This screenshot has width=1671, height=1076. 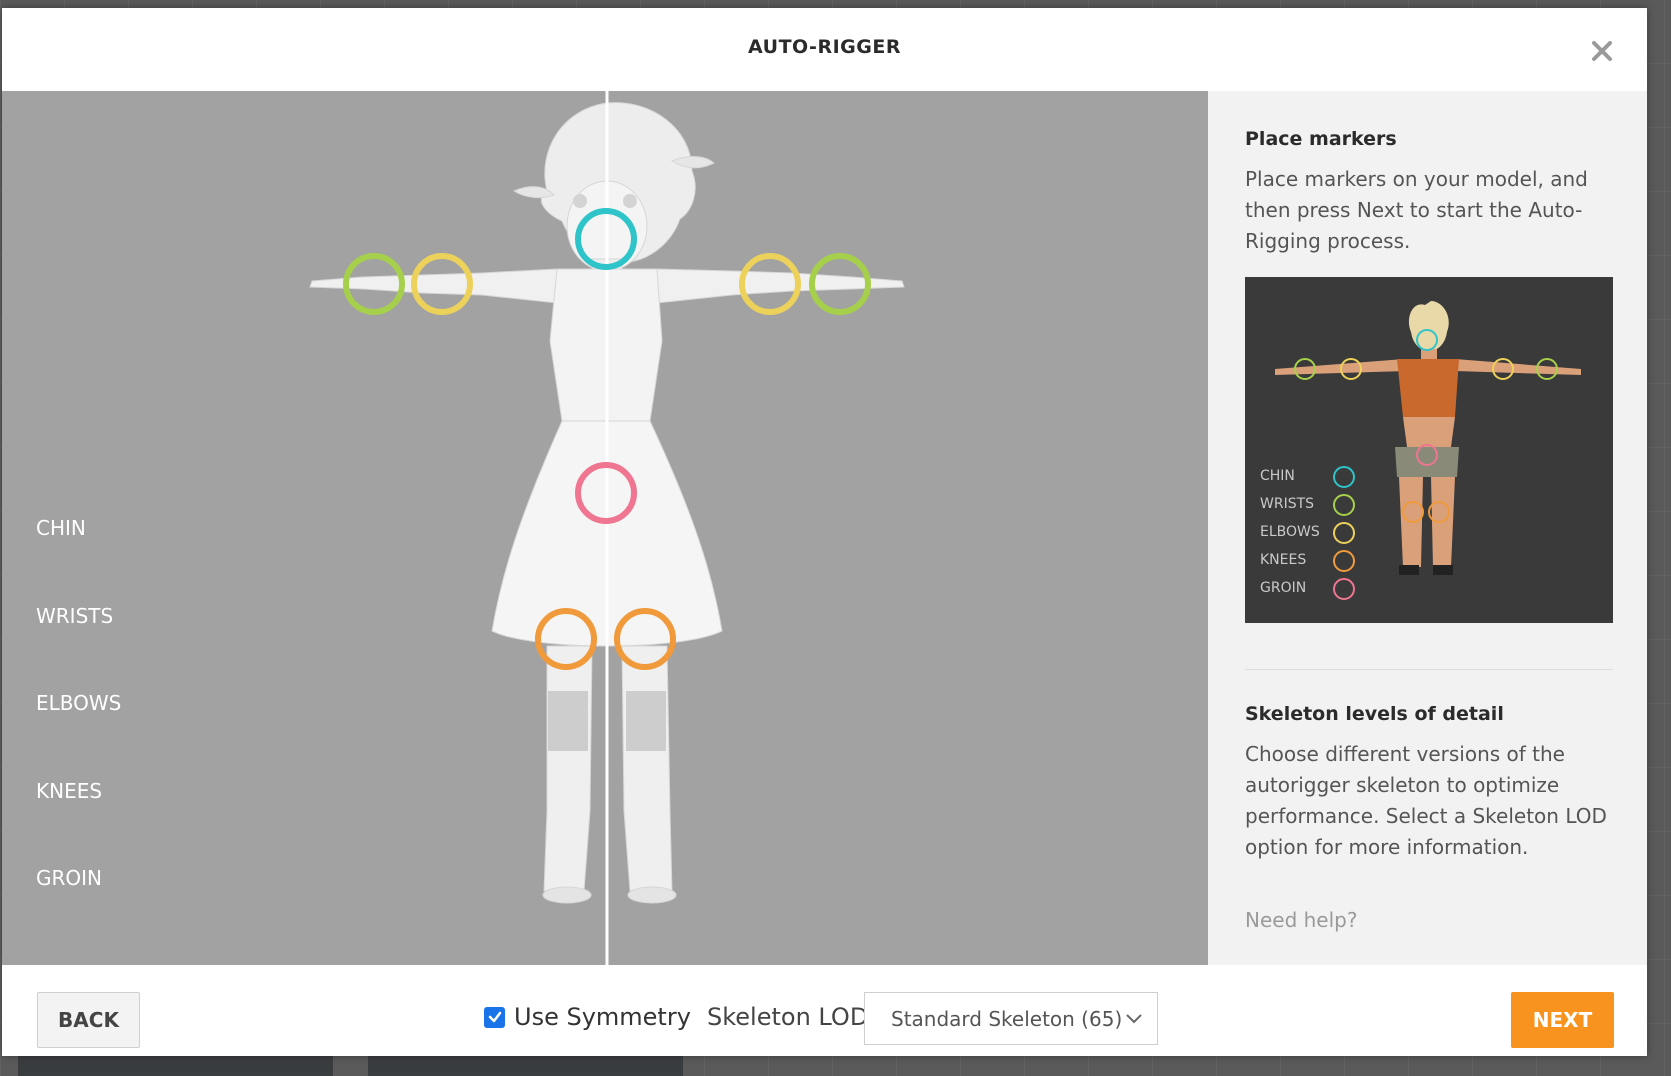 What do you see at coordinates (75, 616) in the screenshot?
I see `legend-wrists-label: WRISTS` at bounding box center [75, 616].